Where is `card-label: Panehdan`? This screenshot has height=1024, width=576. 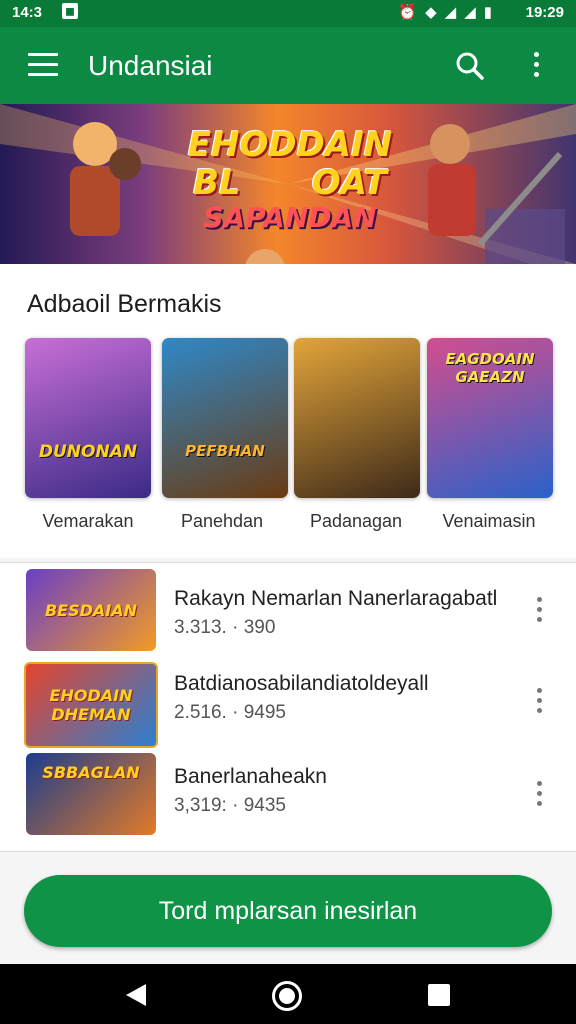
card-label: Panehdan is located at coordinates (222, 521).